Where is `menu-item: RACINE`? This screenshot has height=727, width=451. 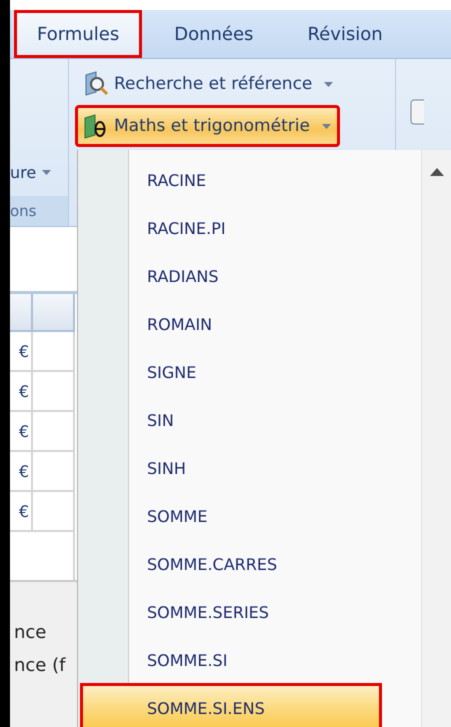
menu-item: RACINE is located at coordinates (249, 180).